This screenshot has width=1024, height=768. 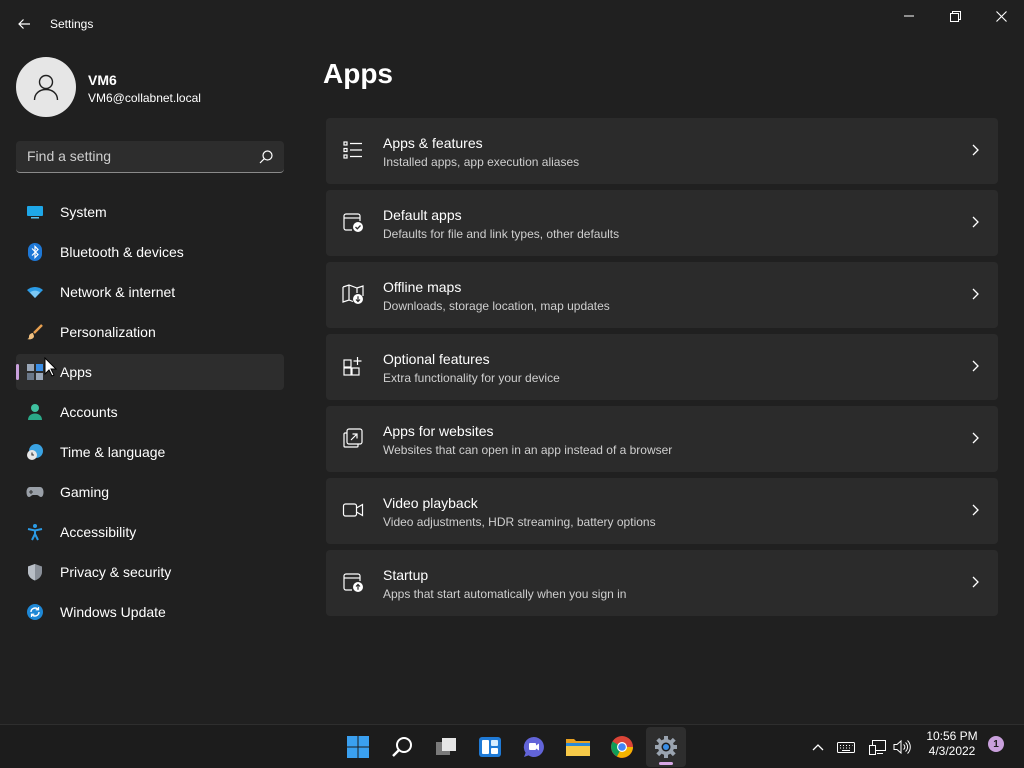 I want to click on card-subtitle: Downloads, storage location, map updates, so click(x=496, y=306).